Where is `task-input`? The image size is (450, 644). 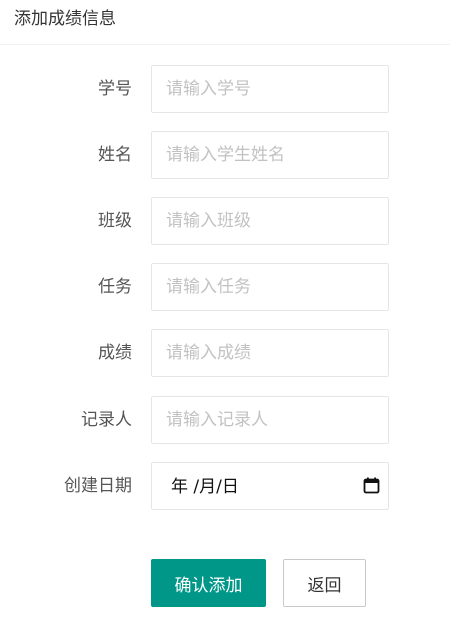 task-input is located at coordinates (270, 287).